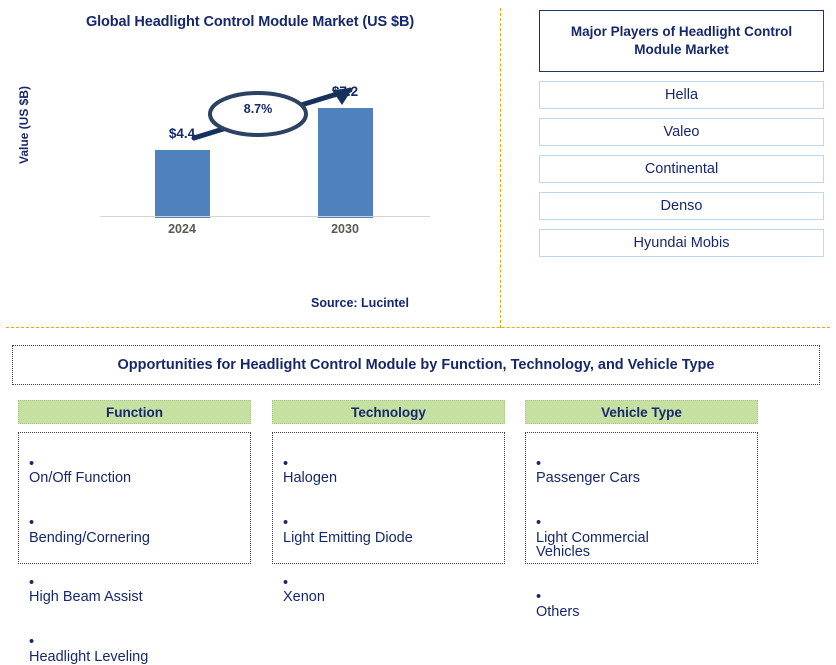 This screenshot has height=665, width=836. What do you see at coordinates (182, 184) in the screenshot?
I see `bar-2024` at bounding box center [182, 184].